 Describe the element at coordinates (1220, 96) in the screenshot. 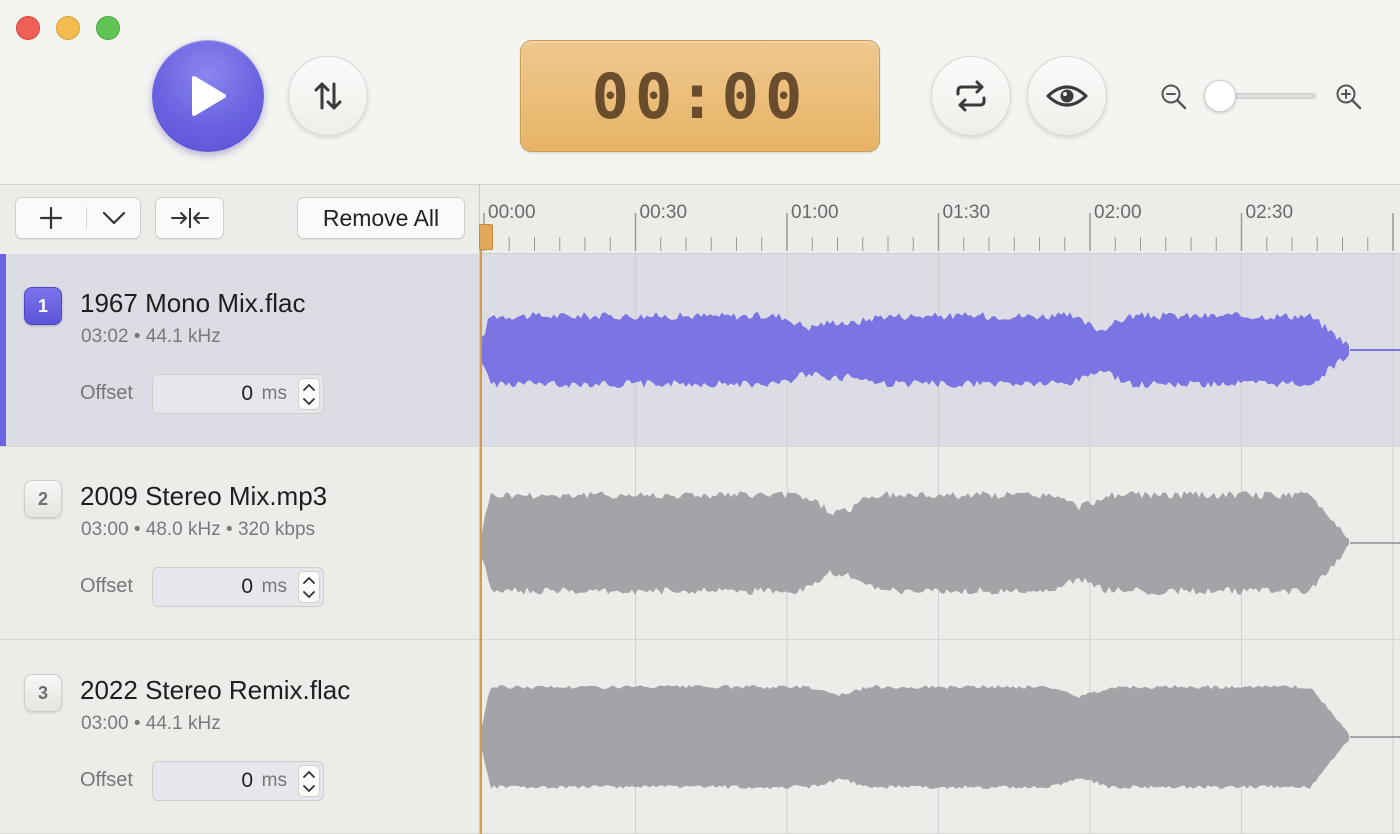

I see `zoom-slider-knob` at that location.